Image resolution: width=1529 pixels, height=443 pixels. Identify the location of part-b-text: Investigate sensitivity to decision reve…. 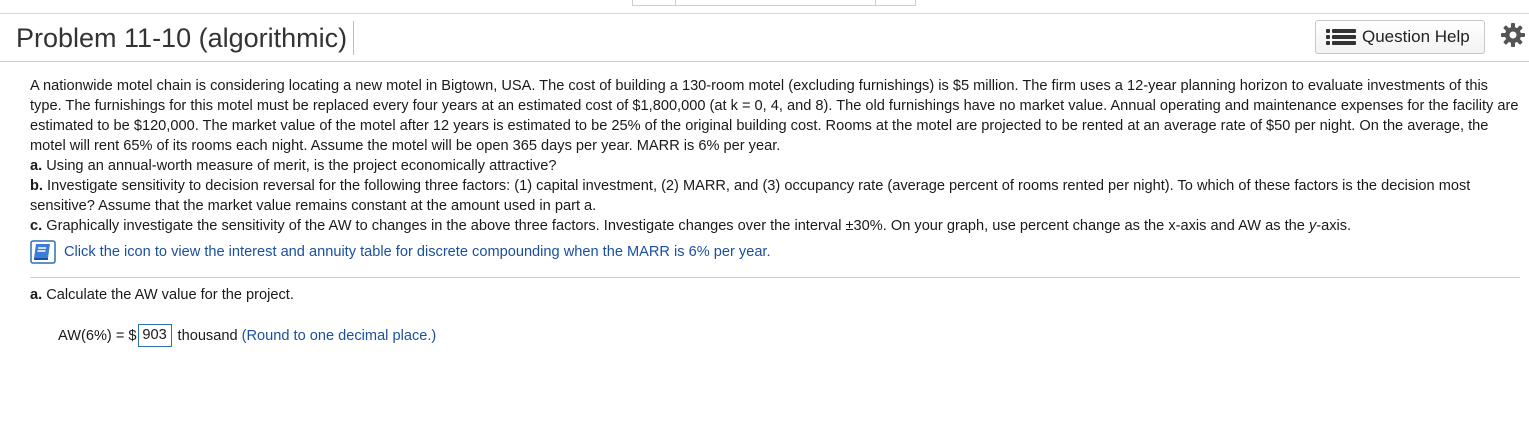
(750, 196).